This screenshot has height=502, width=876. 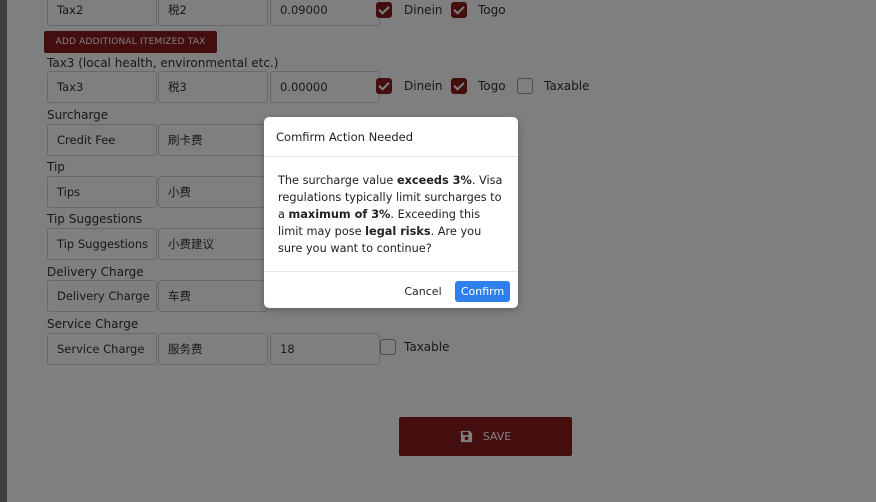 I want to click on message-text: The surcharge value, so click(x=337, y=180).